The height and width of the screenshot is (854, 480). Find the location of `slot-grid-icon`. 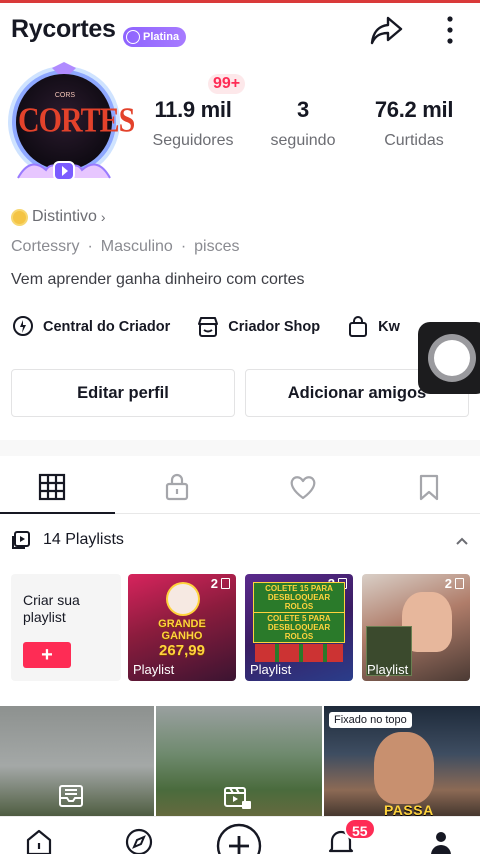

slot-grid-icon is located at coordinates (299, 653).